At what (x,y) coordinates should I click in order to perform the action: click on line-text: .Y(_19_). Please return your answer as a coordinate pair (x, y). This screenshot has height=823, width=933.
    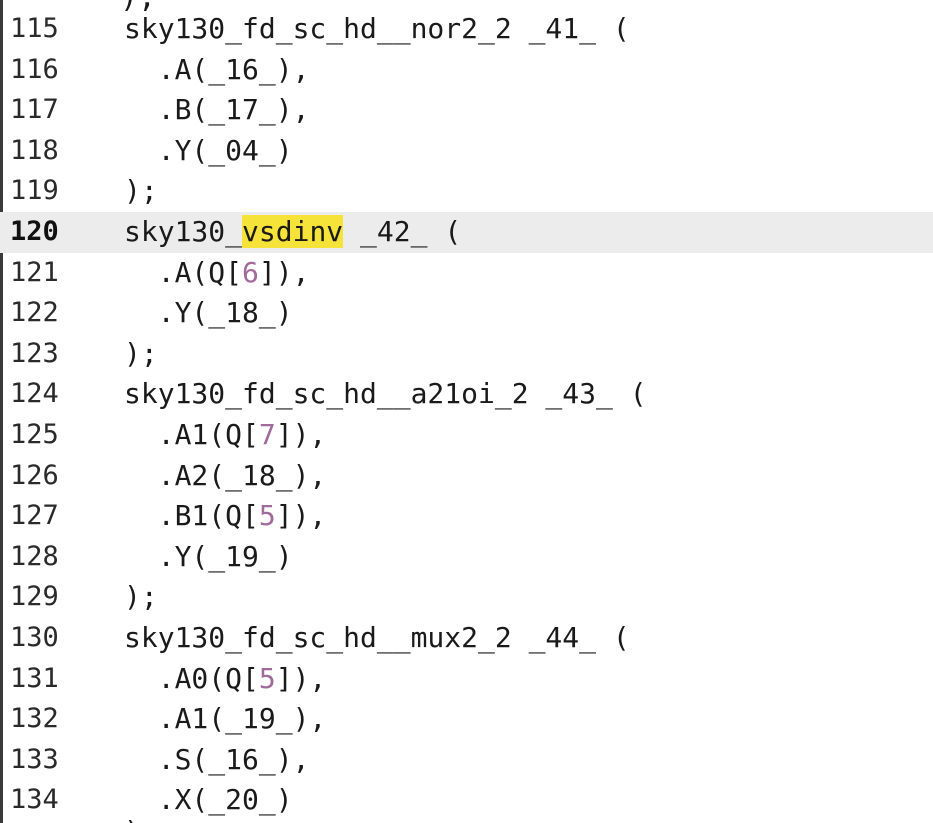
    Looking at the image, I should click on (208, 557).